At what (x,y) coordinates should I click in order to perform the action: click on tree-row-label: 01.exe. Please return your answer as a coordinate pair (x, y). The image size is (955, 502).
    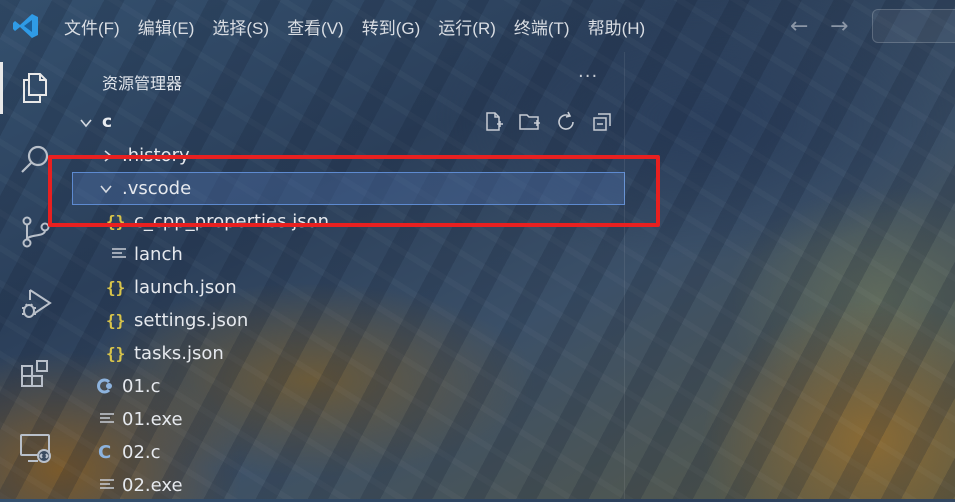
    Looking at the image, I should click on (152, 419).